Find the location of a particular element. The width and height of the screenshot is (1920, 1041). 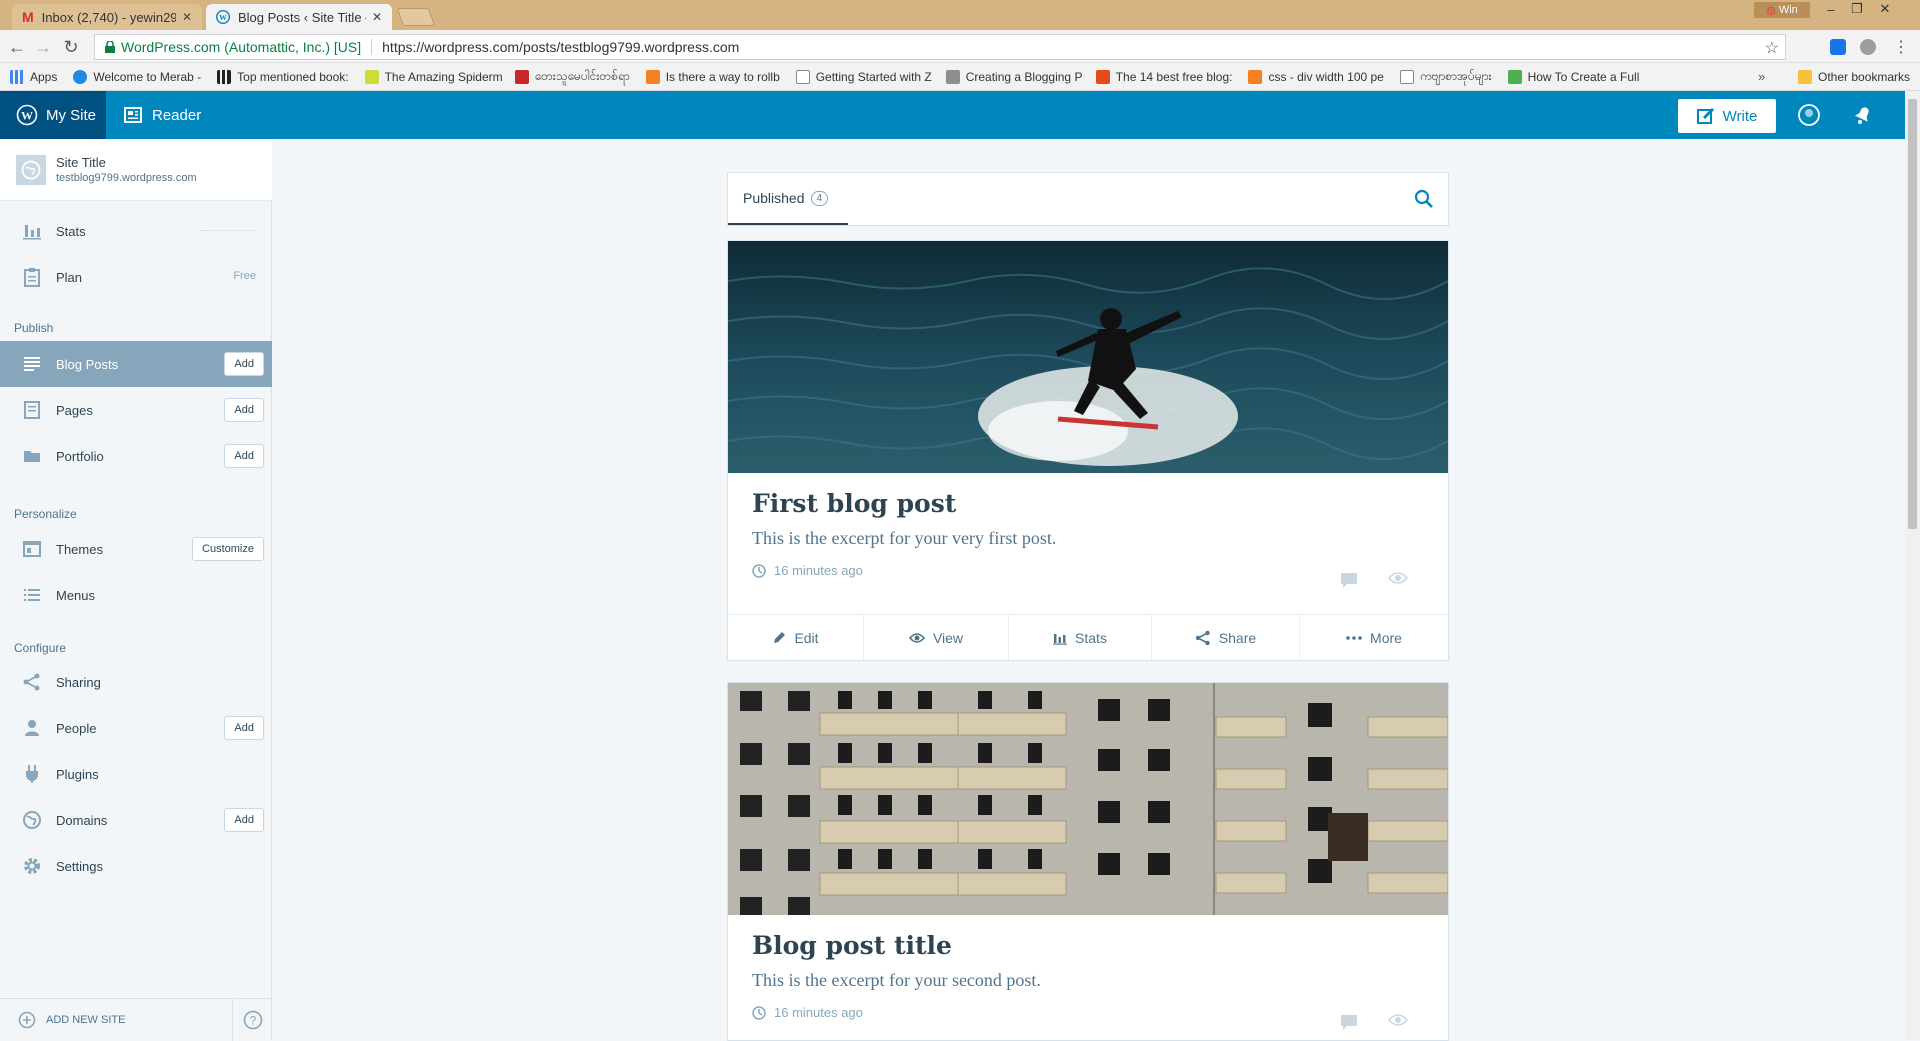

browser-tab-gmail: M Inbox (2,740) - yewin290 ✕ is located at coordinates (107, 17).